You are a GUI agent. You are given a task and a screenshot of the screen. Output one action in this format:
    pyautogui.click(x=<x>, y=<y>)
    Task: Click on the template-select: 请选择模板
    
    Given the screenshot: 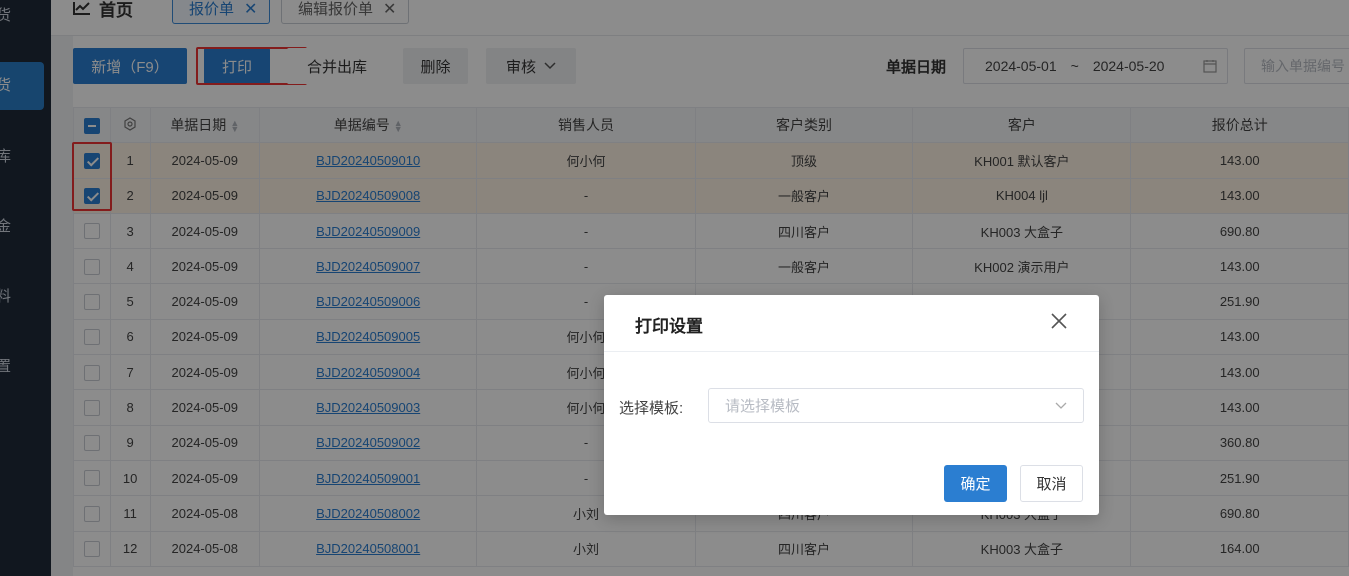 What is the action you would take?
    pyautogui.click(x=896, y=405)
    